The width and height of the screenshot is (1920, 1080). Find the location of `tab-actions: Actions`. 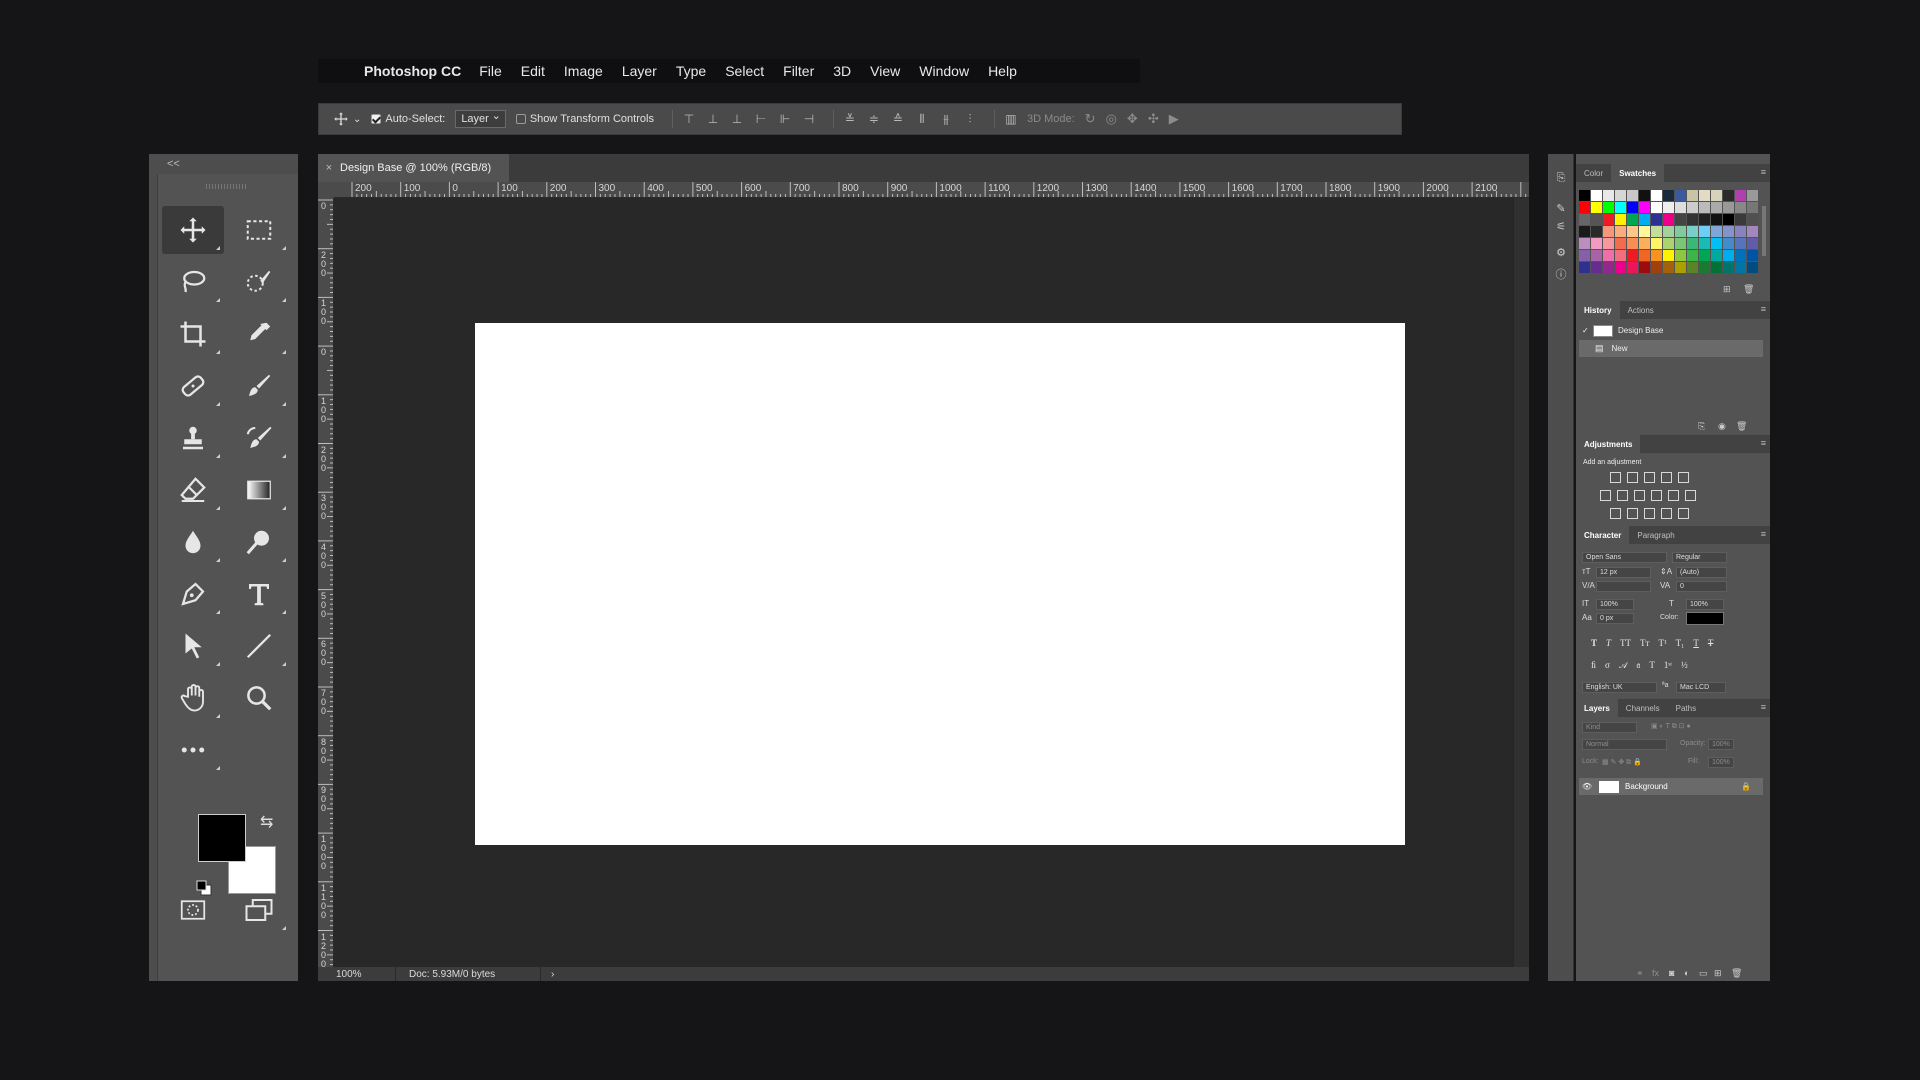

tab-actions: Actions is located at coordinates (1641, 310).